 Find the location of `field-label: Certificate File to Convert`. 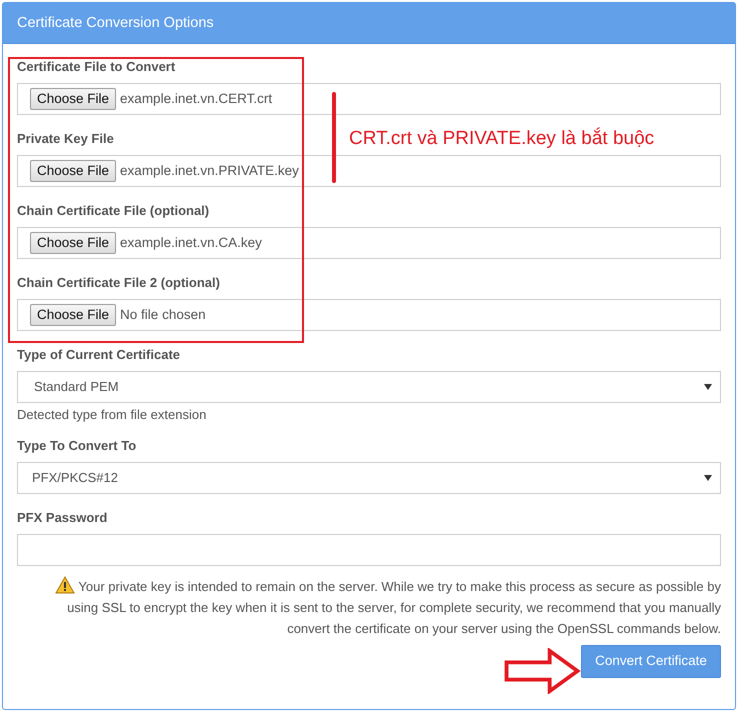

field-label: Certificate File to Convert is located at coordinates (96, 67).